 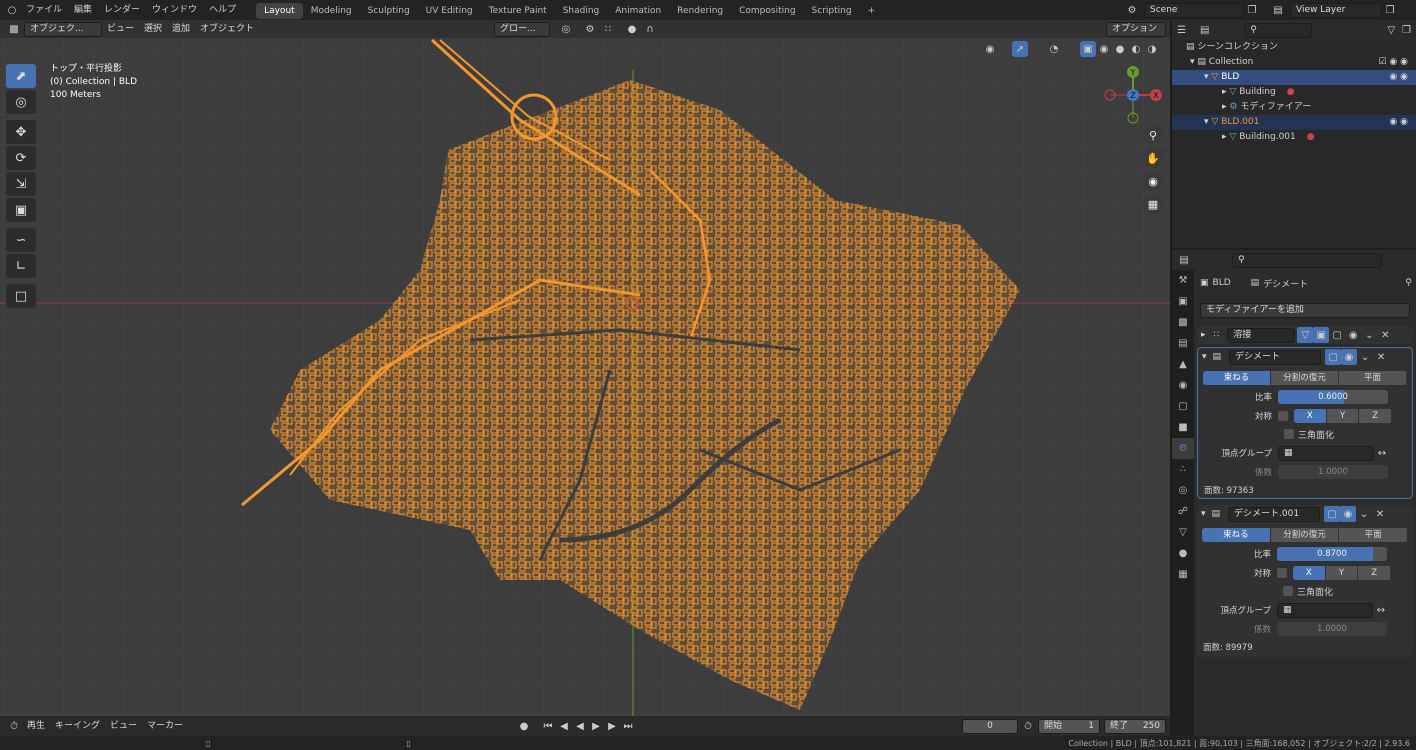 I want to click on options-dropdown: オプション, so click(x=1136, y=29).